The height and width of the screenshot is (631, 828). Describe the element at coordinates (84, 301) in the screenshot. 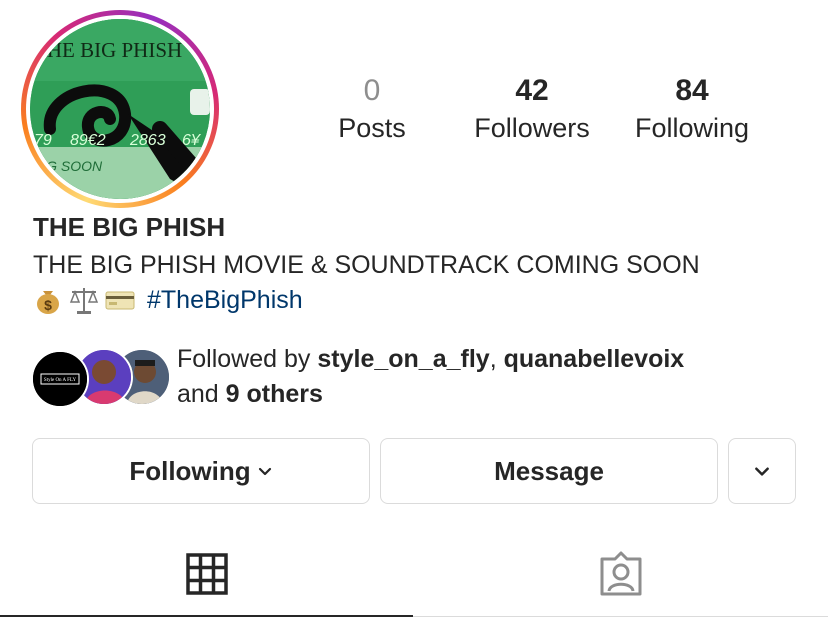

I see `balance-scale-icon` at that location.